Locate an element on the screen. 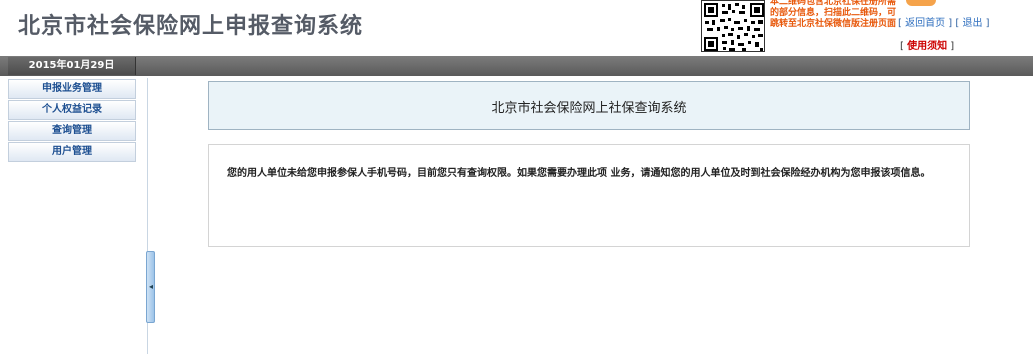 The height and width of the screenshot is (354, 1033). sidebar-item-query-management: 查询管理 is located at coordinates (72, 131).